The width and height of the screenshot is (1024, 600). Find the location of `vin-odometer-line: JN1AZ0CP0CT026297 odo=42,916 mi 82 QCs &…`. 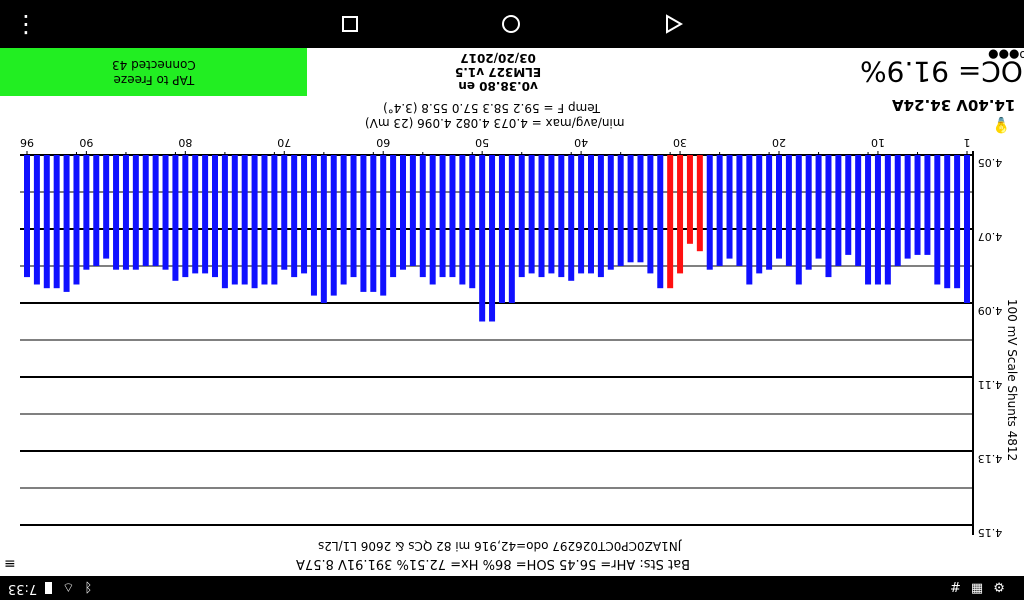

vin-odometer-line: JN1AZ0CP0CT026297 odo=42,916 mi 82 QCs &… is located at coordinates (500, 546).